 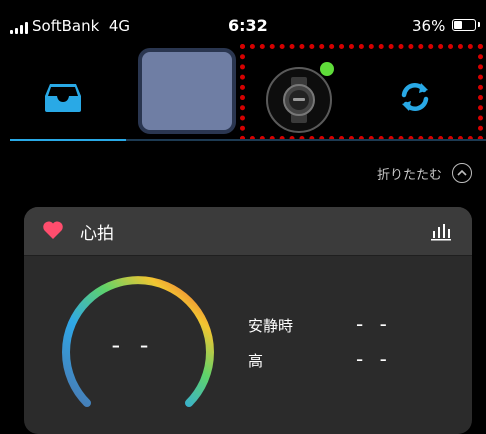 I want to click on inbox-tray-icon, so click(x=63, y=98).